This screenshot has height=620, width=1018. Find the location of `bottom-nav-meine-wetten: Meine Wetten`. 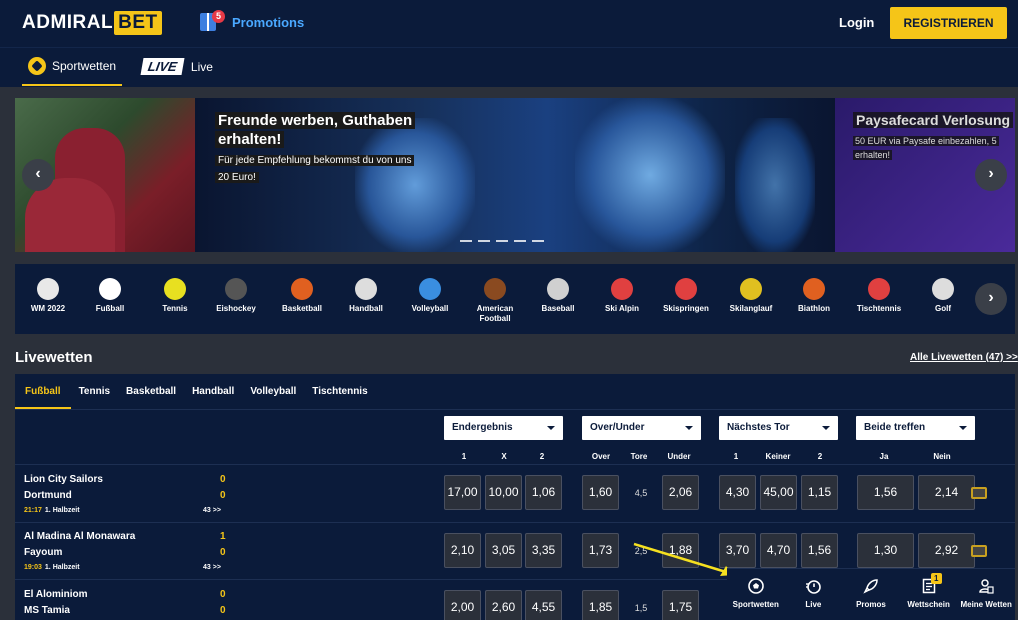

bottom-nav-meine-wetten: Meine Wetten is located at coordinates (986, 594).